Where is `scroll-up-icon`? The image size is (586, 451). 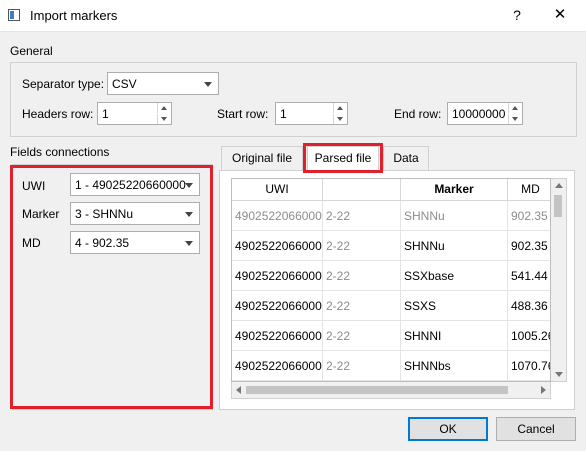 scroll-up-icon is located at coordinates (559, 185).